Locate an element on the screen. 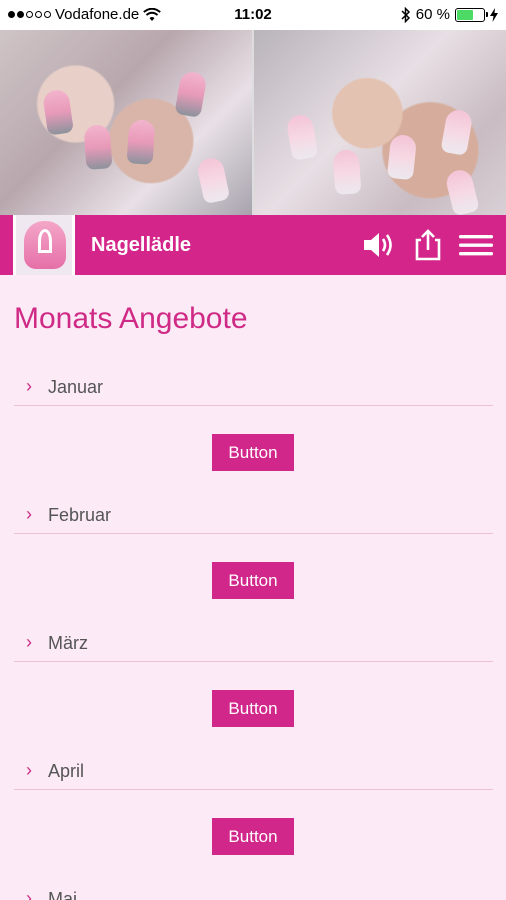 The height and width of the screenshot is (900, 506). accordion-label: März is located at coordinates (68, 643).